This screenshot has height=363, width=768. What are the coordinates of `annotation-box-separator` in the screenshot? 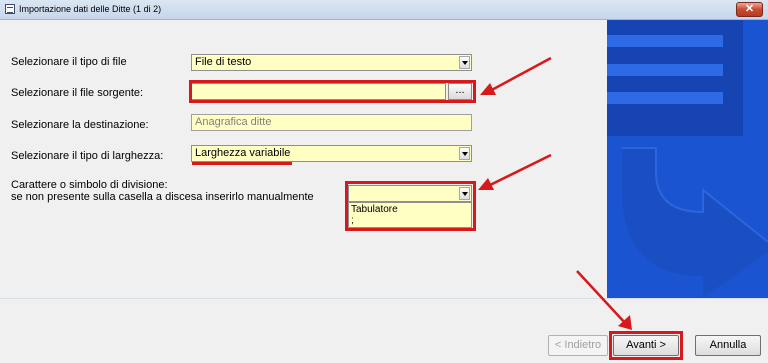 It's located at (410, 206).